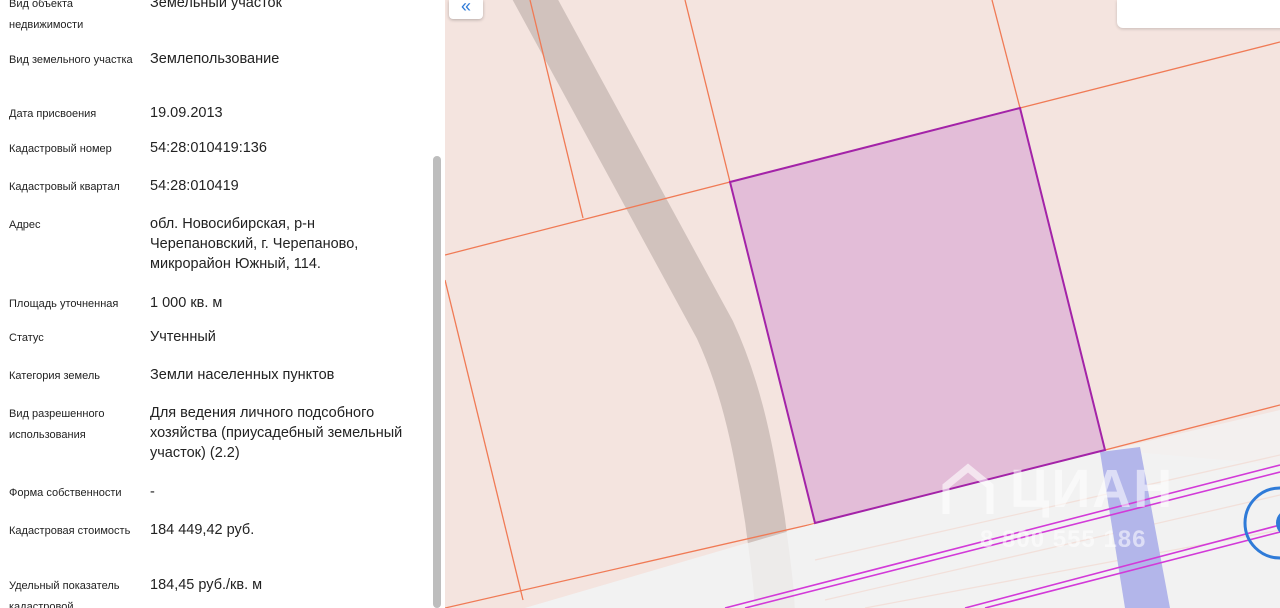  I want to click on property-label: Вид объекта недвижимости, so click(46, 15).